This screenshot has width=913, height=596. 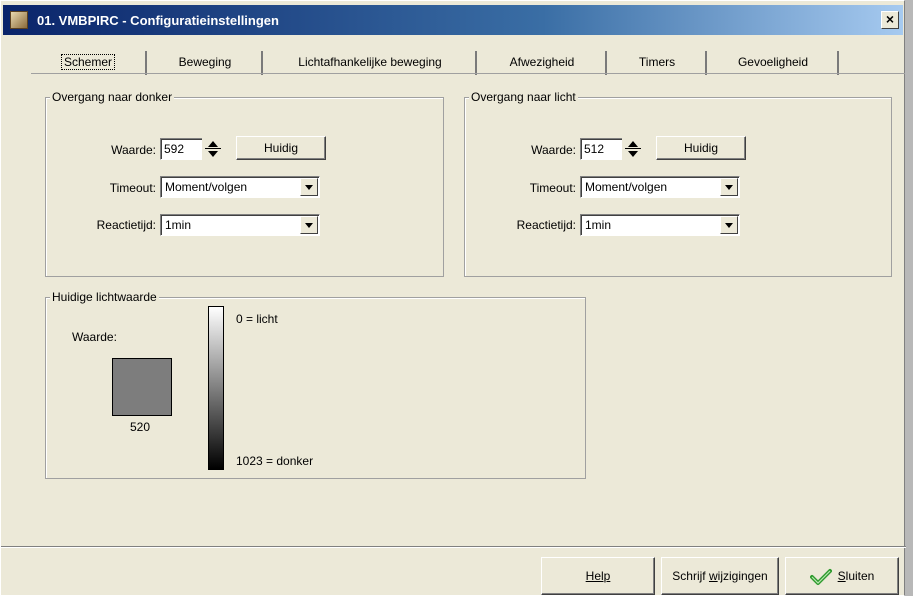 I want to click on close-label-post: luiten, so click(x=860, y=576).